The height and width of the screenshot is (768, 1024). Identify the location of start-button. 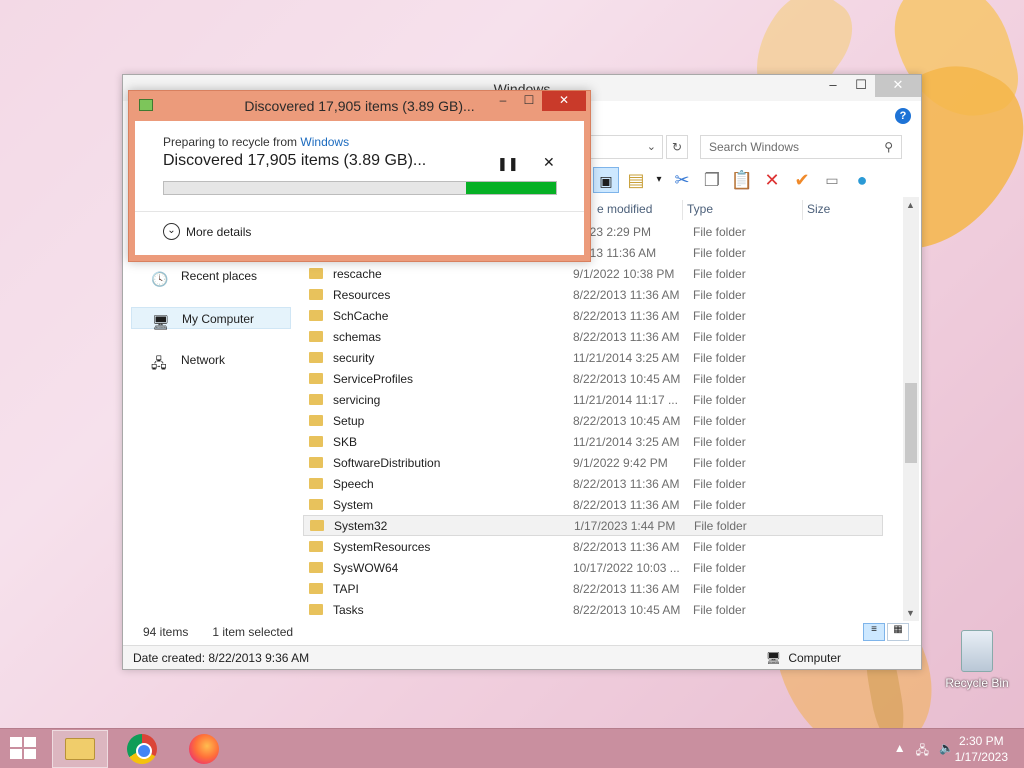
(24, 749).